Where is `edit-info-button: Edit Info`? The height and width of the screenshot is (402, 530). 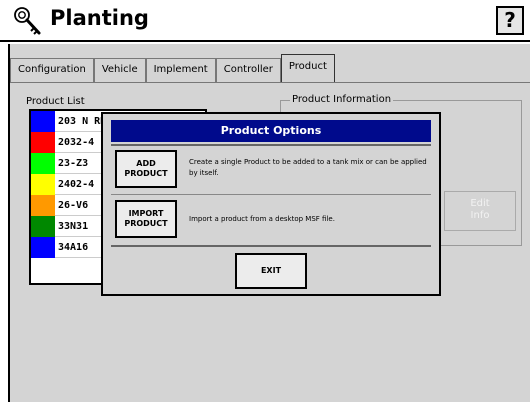
edit-info-button: Edit Info is located at coordinates (480, 211).